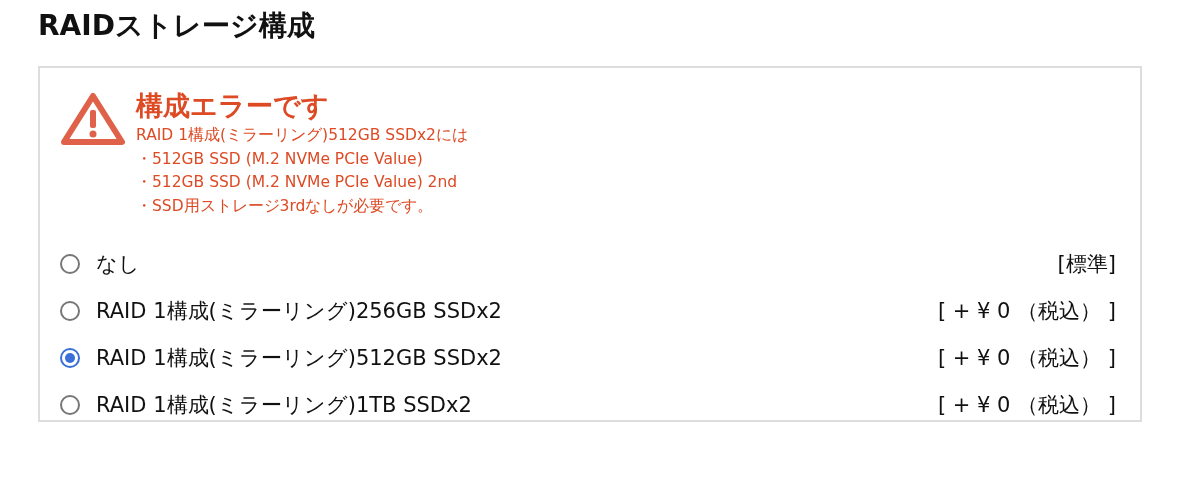 This screenshot has width=1190, height=478. I want to click on error-message-line: ・SSD用ストレージ3rdなしが必要です。, so click(285, 206).